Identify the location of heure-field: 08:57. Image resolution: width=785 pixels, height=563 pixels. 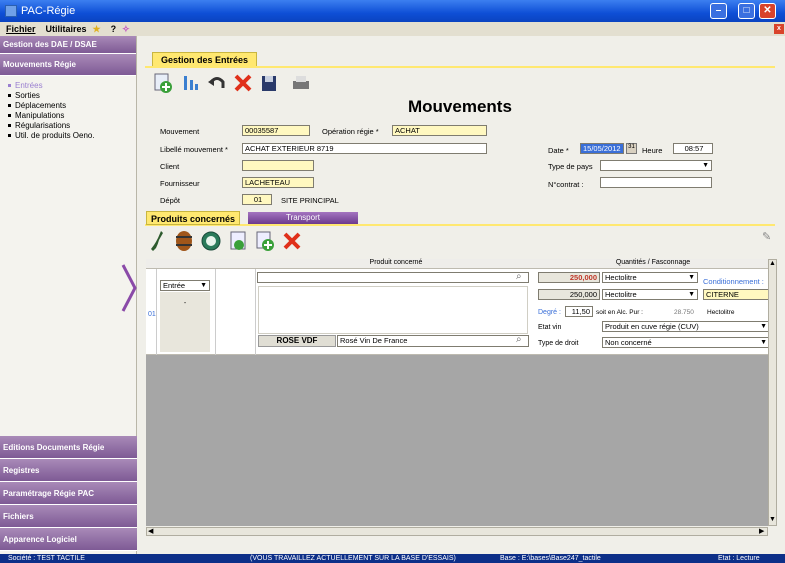
(693, 148).